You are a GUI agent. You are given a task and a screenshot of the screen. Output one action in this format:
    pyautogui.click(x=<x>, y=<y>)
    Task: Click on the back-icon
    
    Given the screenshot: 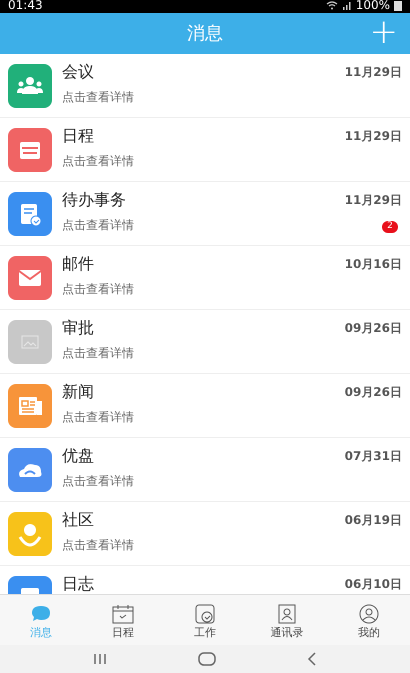 What is the action you would take?
    pyautogui.click(x=311, y=659)
    